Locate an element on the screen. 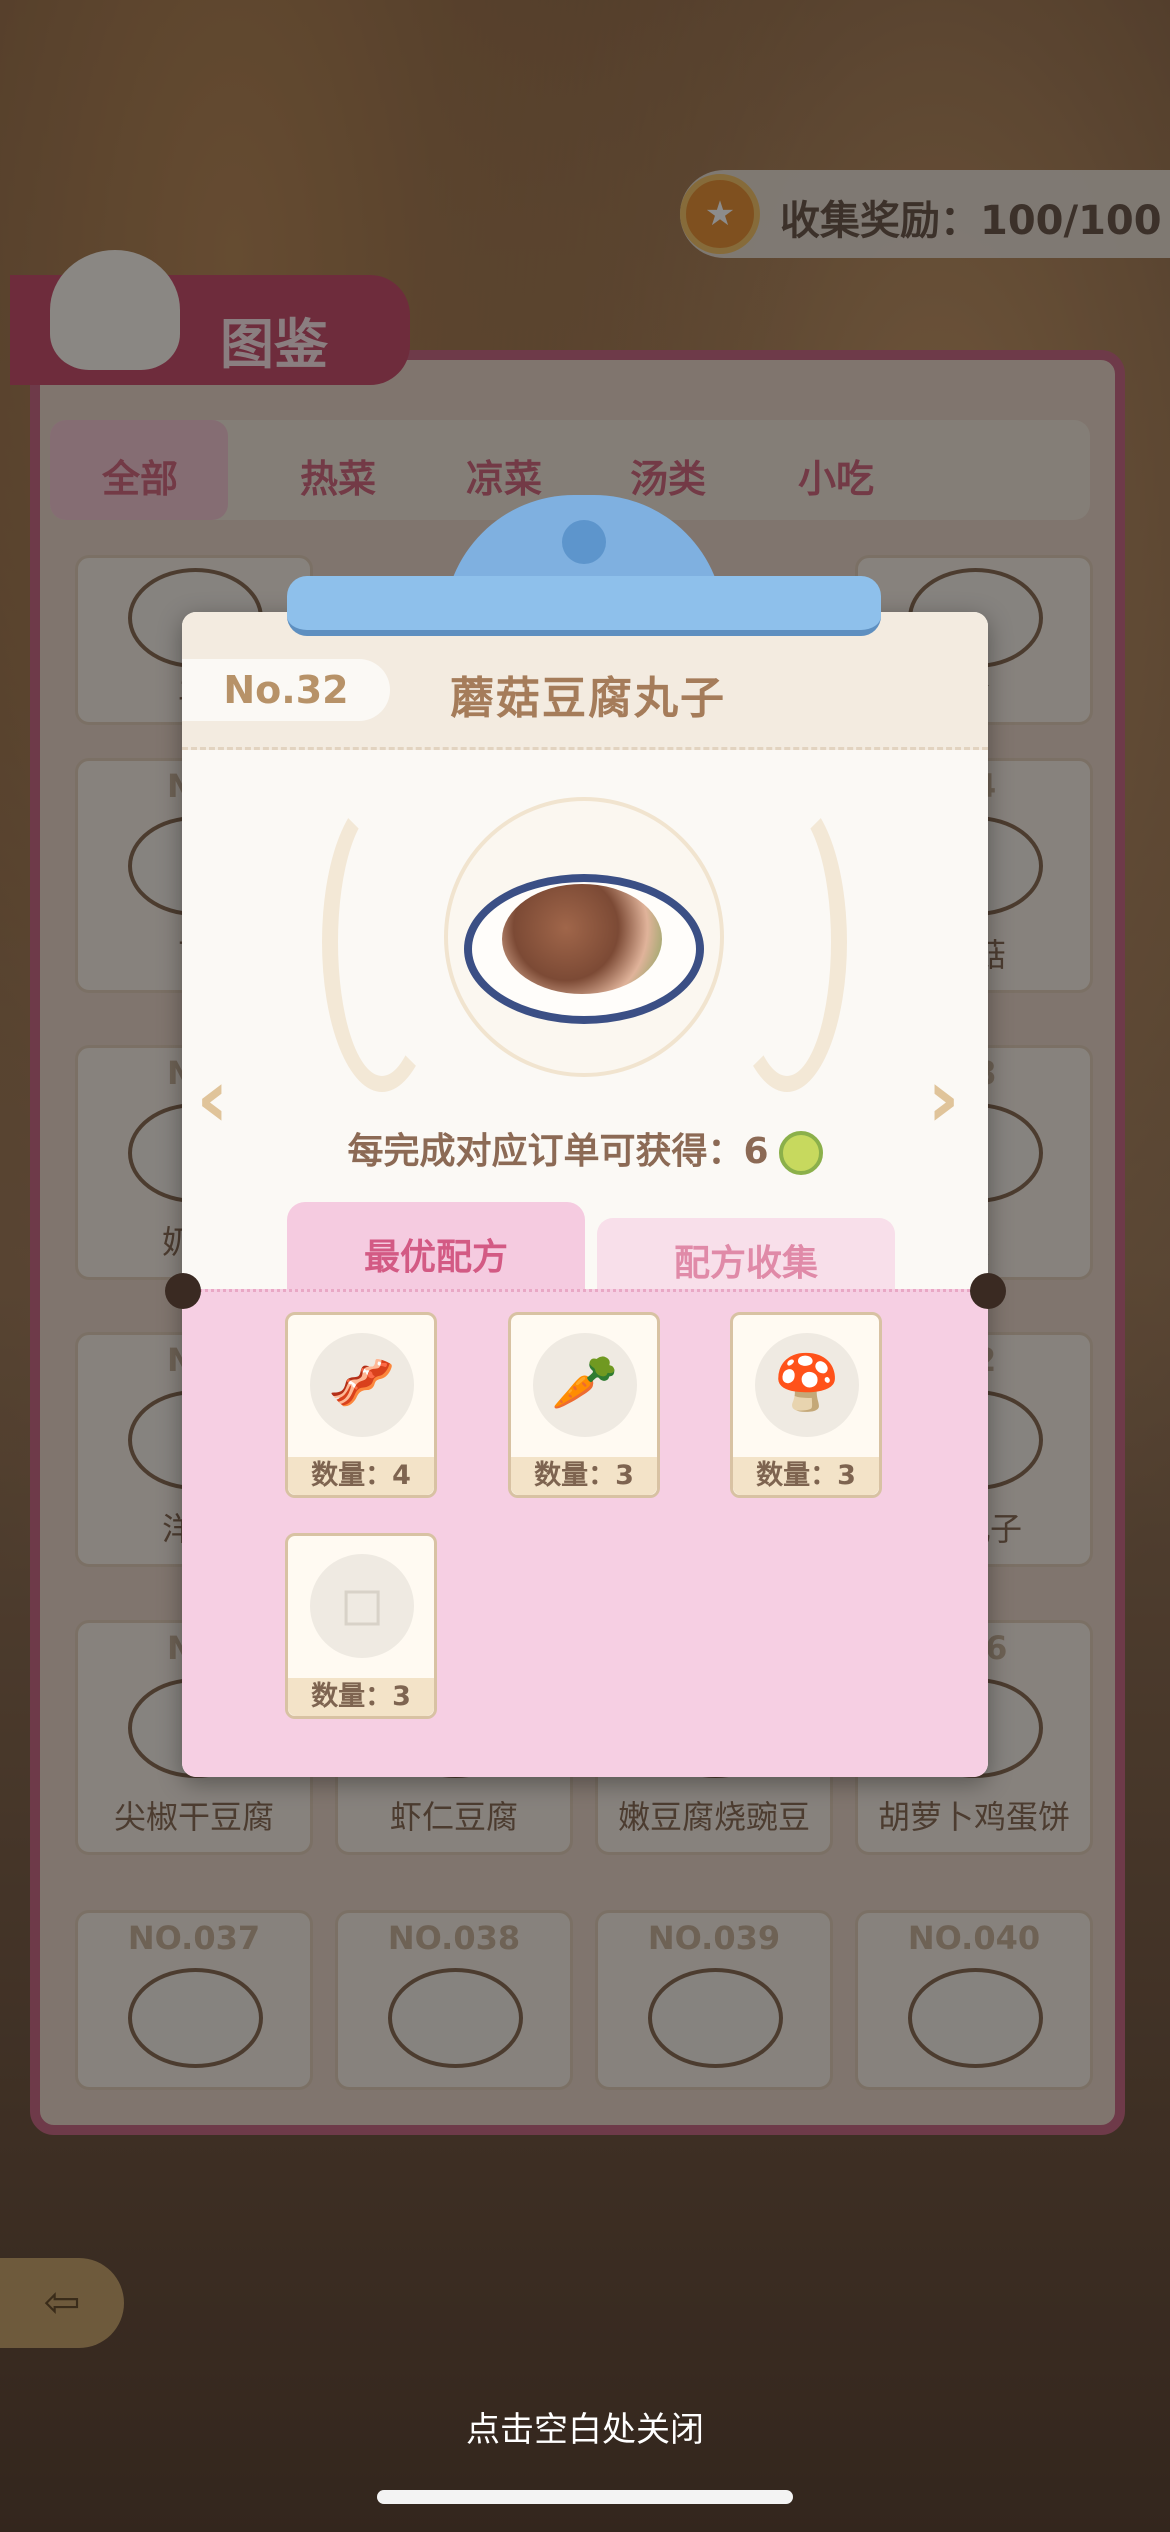  ingredient-card: 🥓 数量：4 is located at coordinates (361, 1405).